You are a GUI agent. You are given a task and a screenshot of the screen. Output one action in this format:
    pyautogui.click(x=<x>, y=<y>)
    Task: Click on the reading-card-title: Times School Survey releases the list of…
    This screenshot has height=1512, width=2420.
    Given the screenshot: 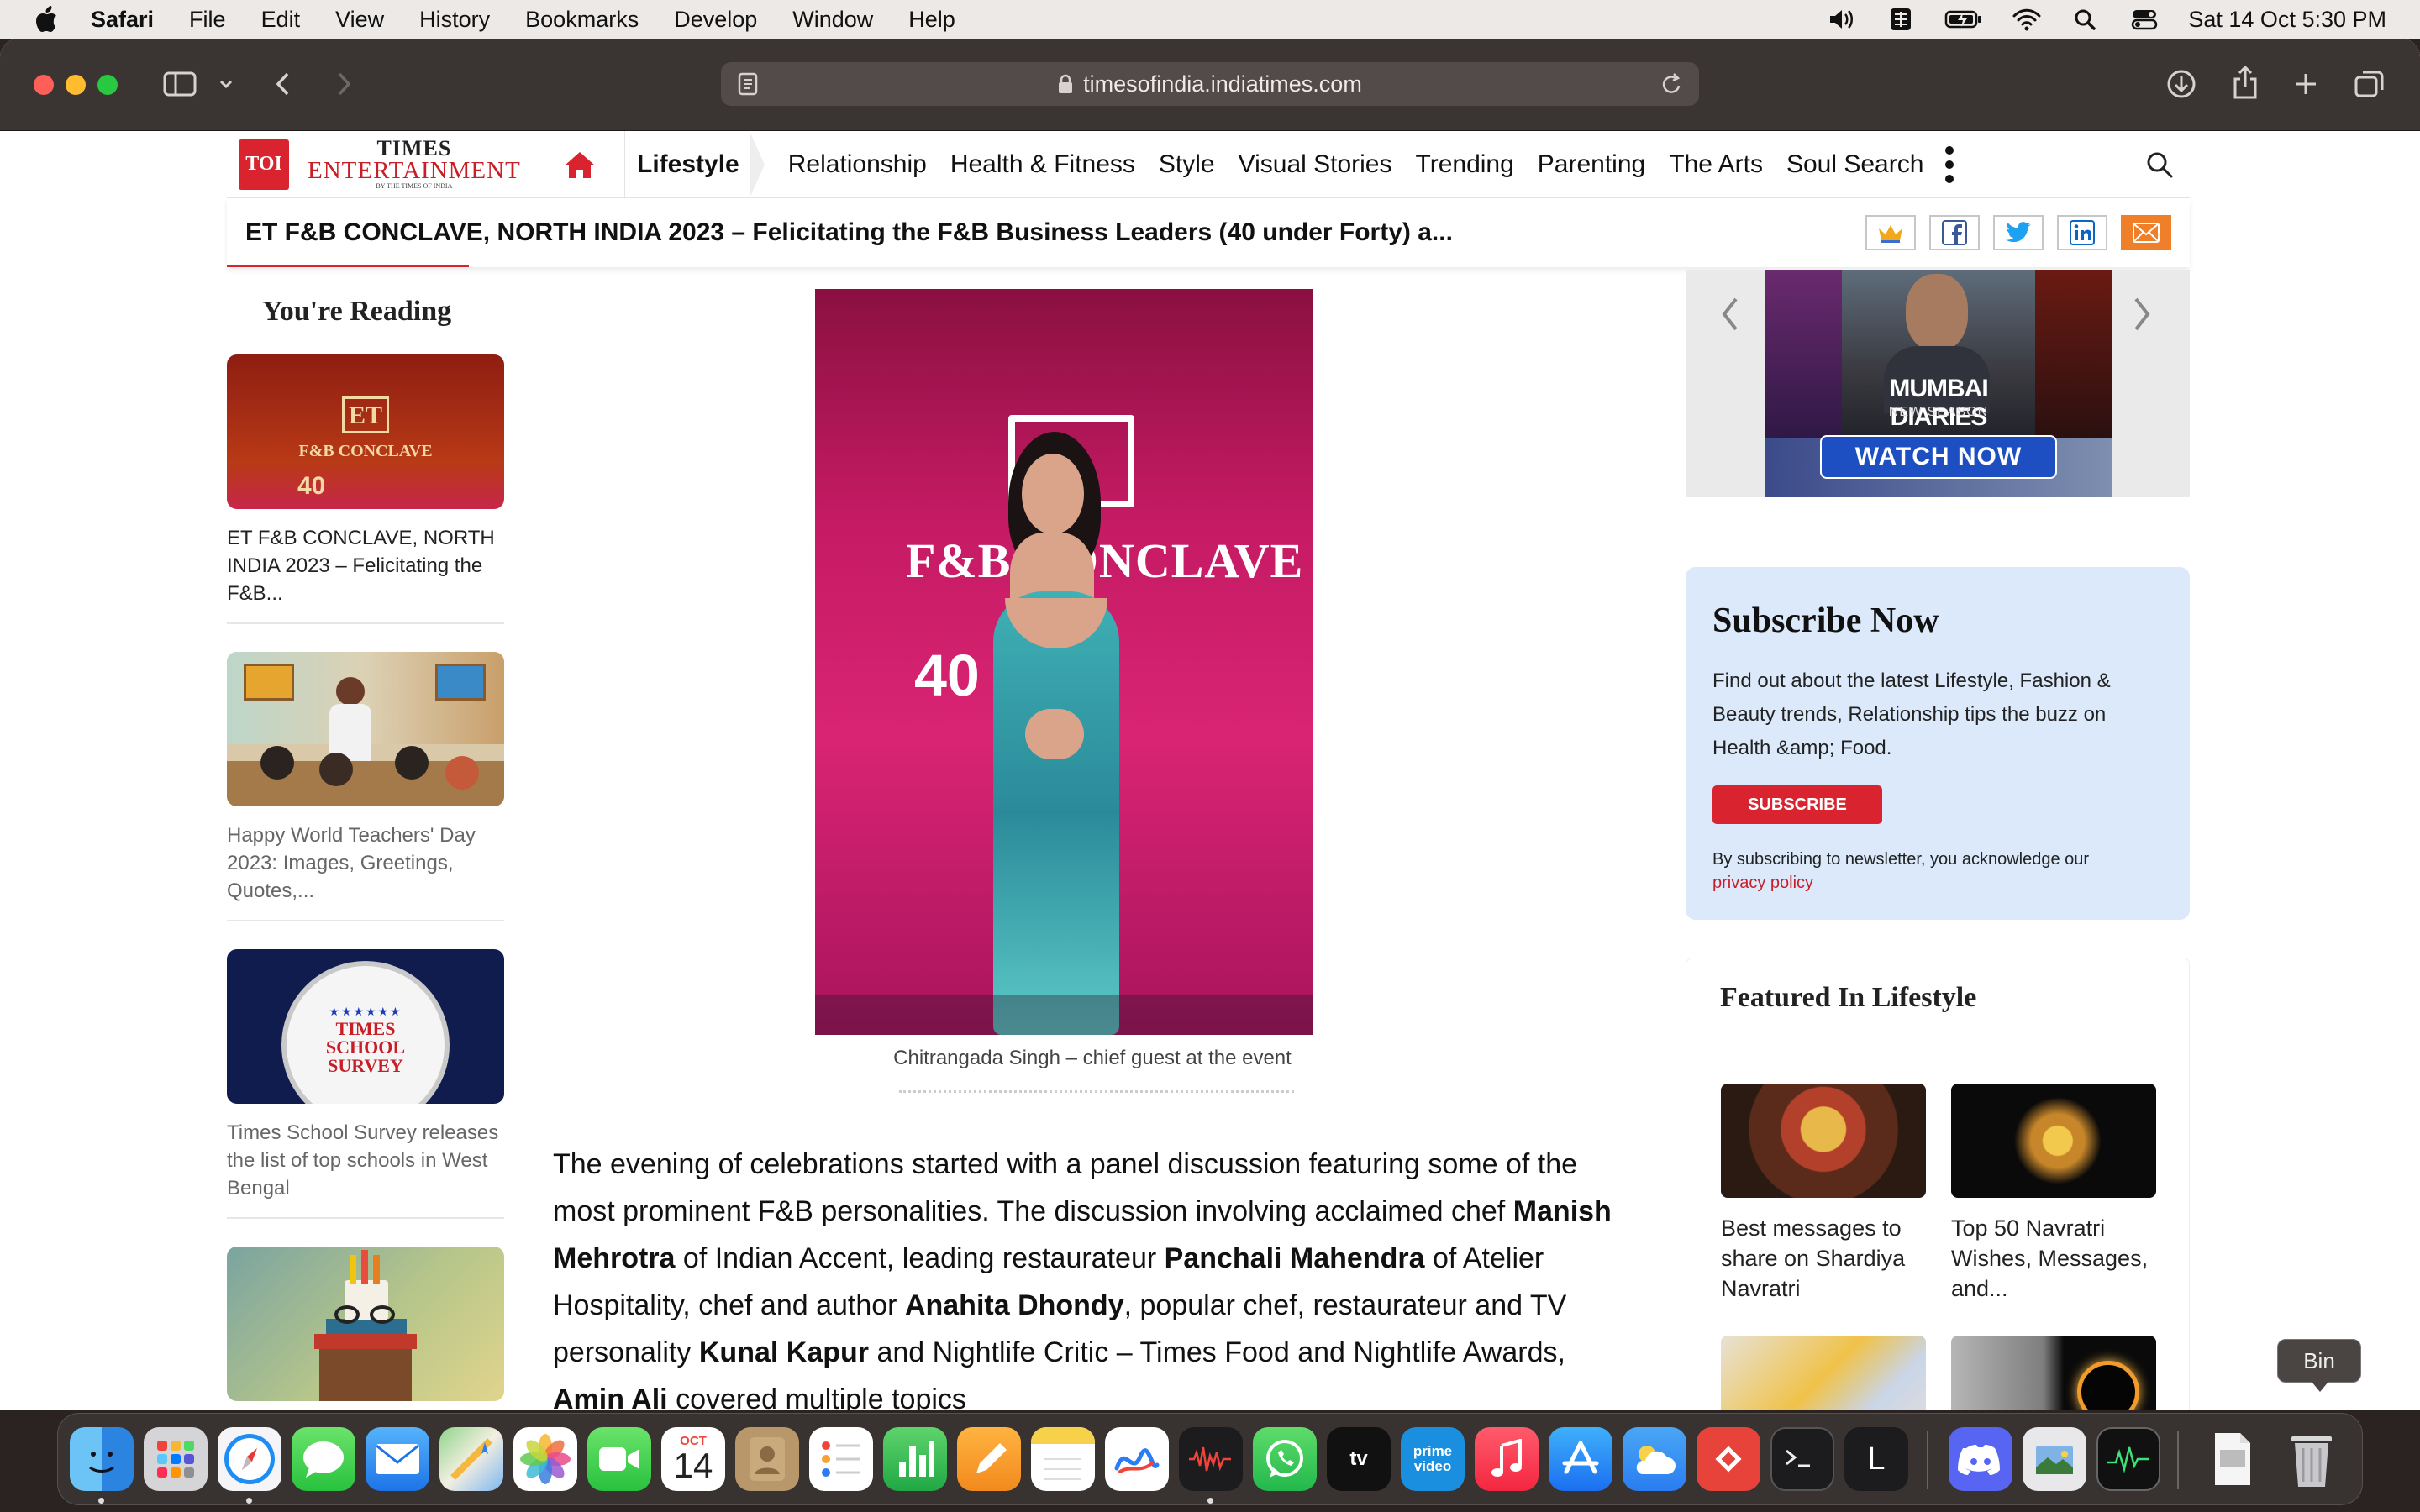 What is the action you would take?
    pyautogui.click(x=366, y=1160)
    